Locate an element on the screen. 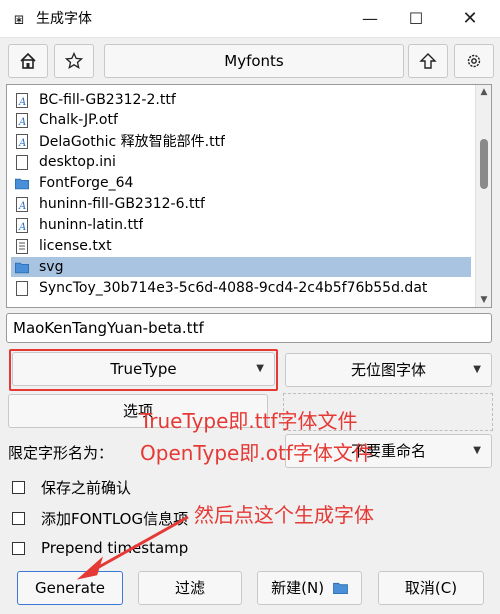  list-item: A Chalk-JP.otf is located at coordinates (241, 120).